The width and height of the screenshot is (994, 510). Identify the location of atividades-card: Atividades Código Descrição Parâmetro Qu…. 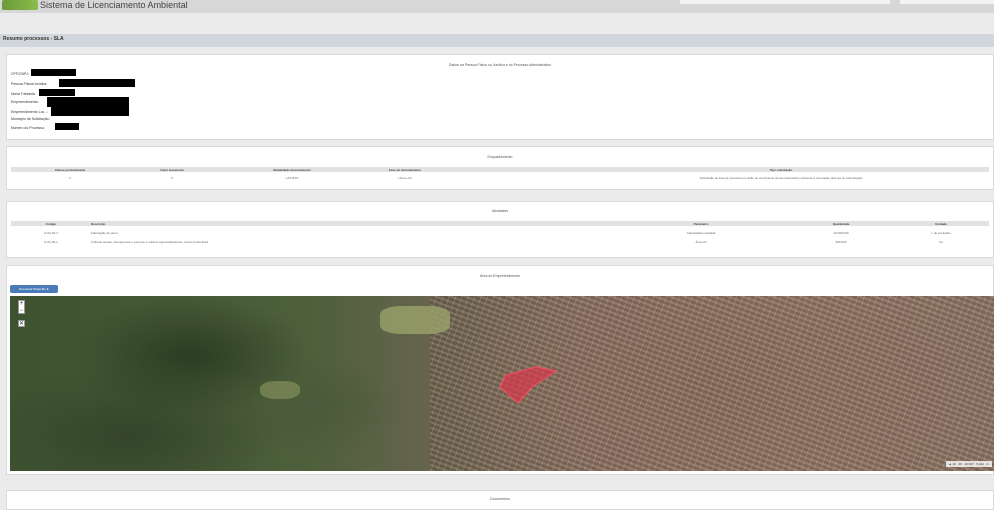
(500, 229).